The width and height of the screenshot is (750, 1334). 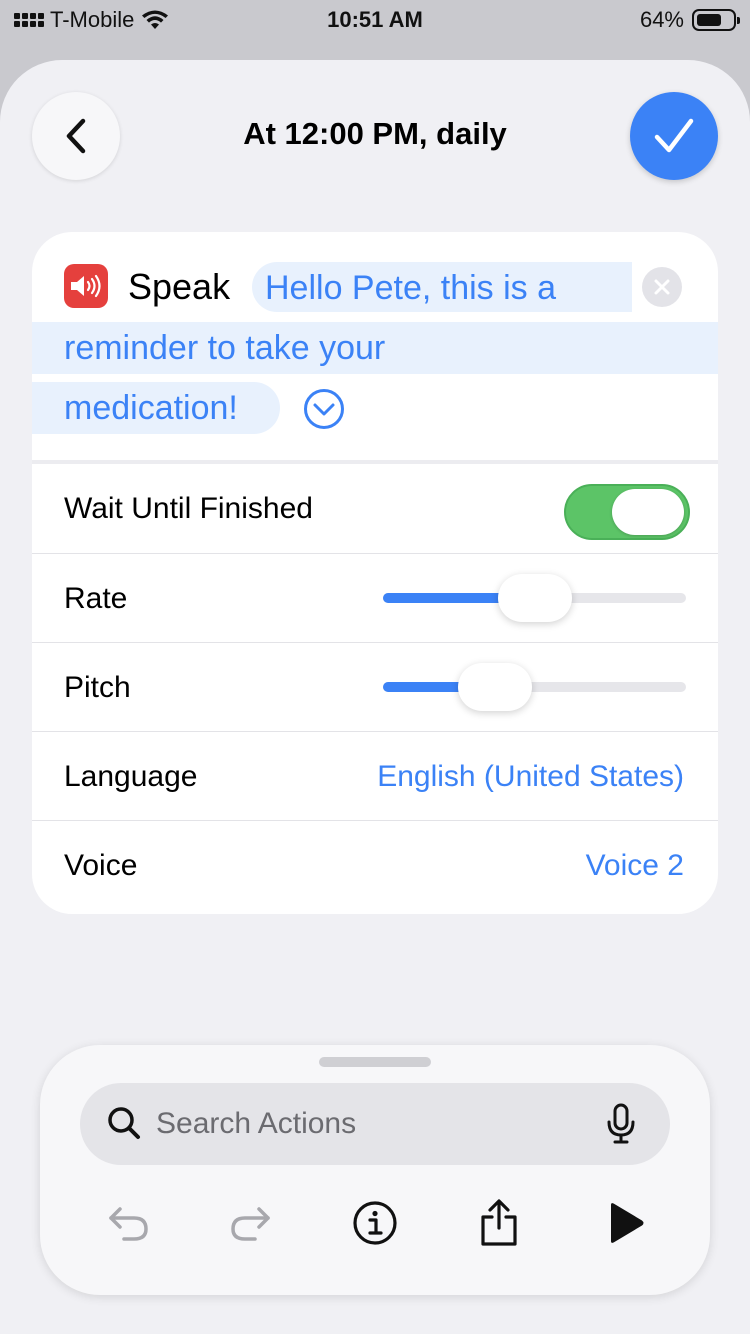 I want to click on done-button, so click(x=674, y=136).